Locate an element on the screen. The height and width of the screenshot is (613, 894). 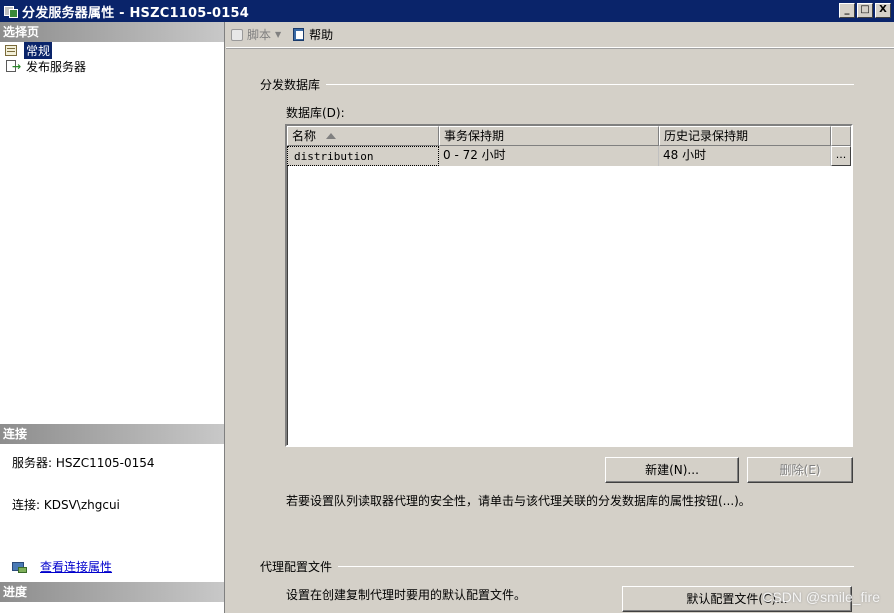
script-button: 脚本 ▼ is located at coordinates (257, 34).